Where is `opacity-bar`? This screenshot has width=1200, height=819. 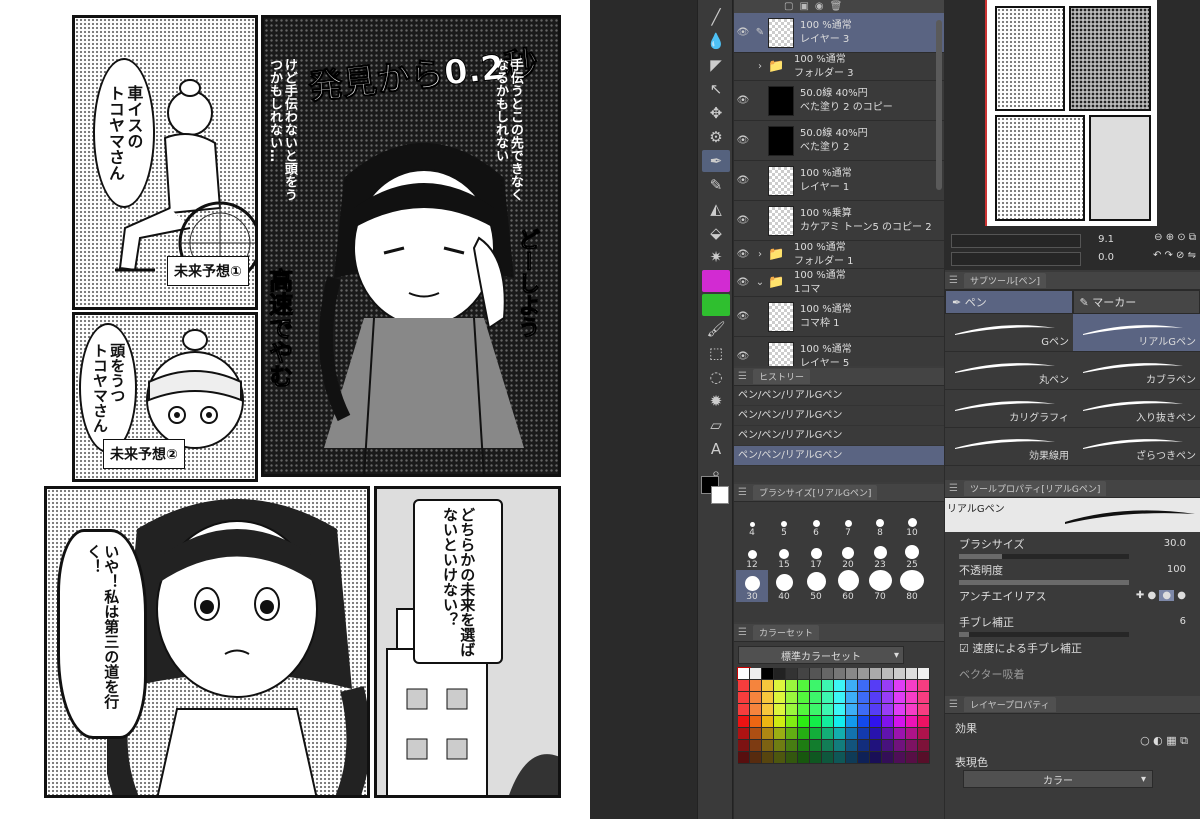
opacity-bar is located at coordinates (1044, 582).